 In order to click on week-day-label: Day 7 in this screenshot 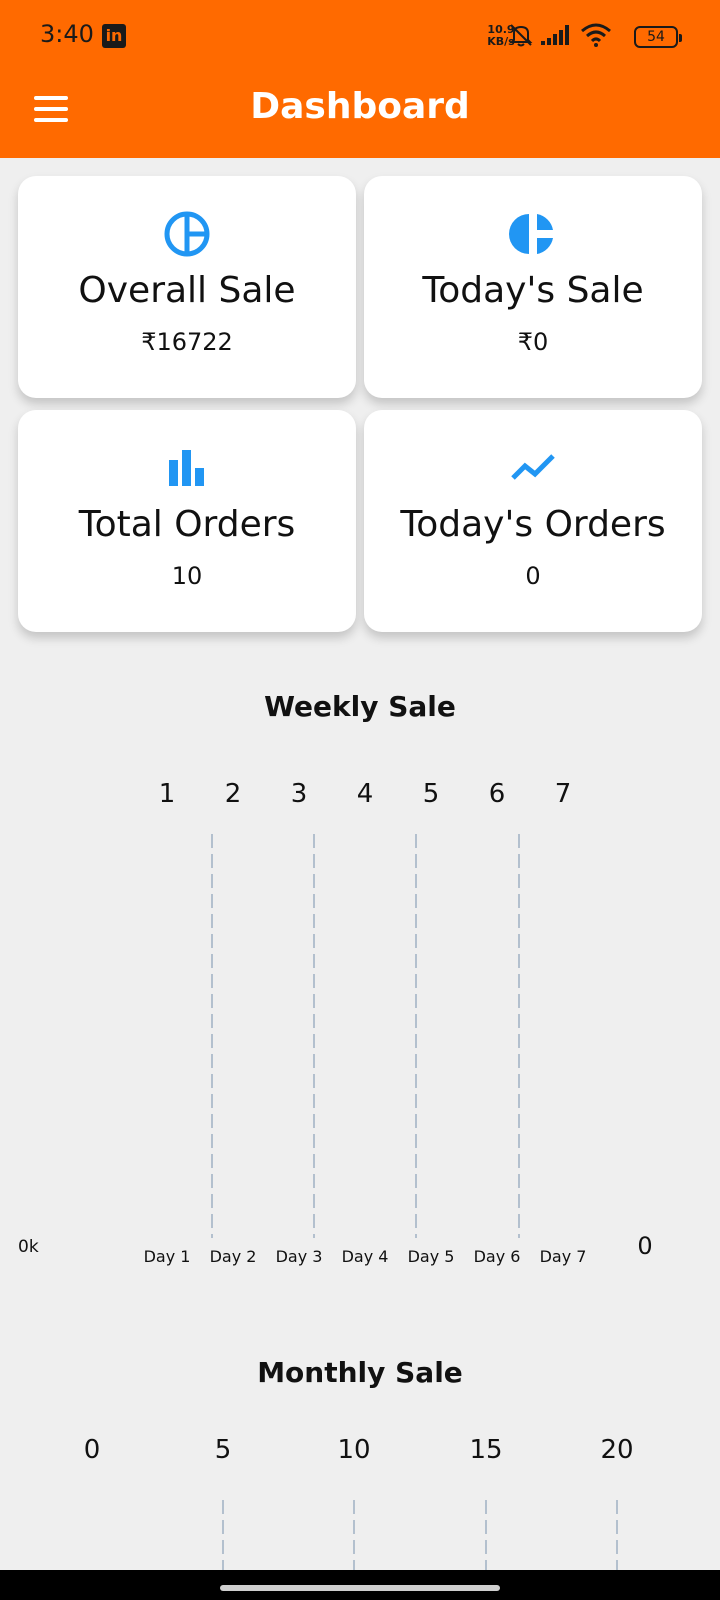, I will do `click(563, 1256)`.